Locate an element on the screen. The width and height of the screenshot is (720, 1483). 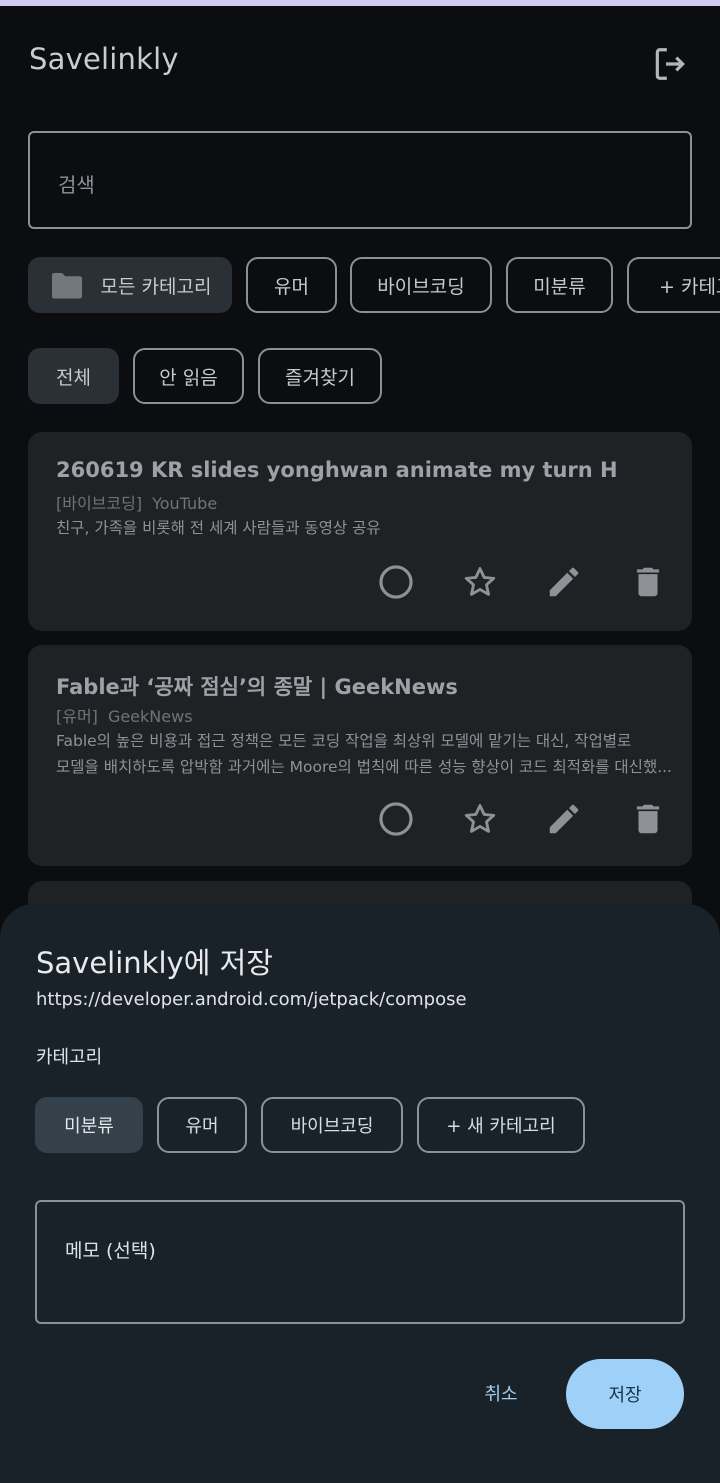
filter-chip-label: 유머 is located at coordinates (291, 286).